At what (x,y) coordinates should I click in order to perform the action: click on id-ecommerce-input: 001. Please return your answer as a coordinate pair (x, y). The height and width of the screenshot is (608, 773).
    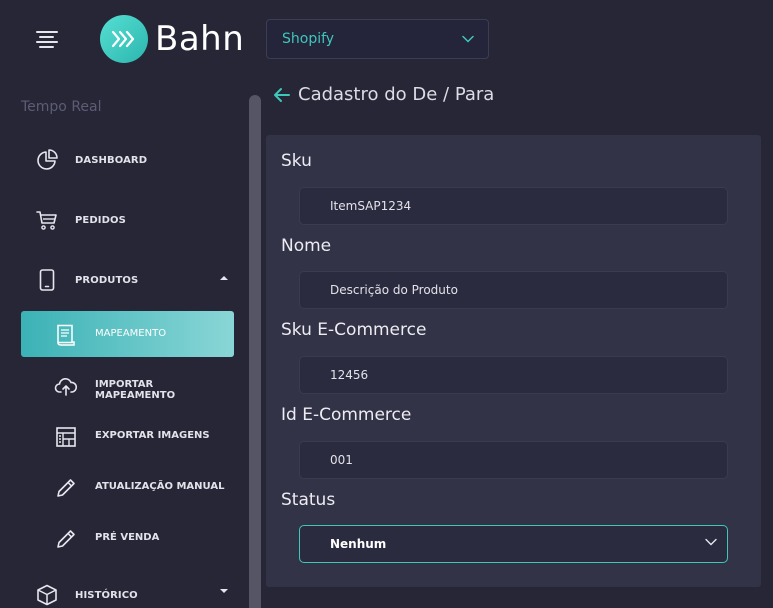
    Looking at the image, I should click on (513, 460).